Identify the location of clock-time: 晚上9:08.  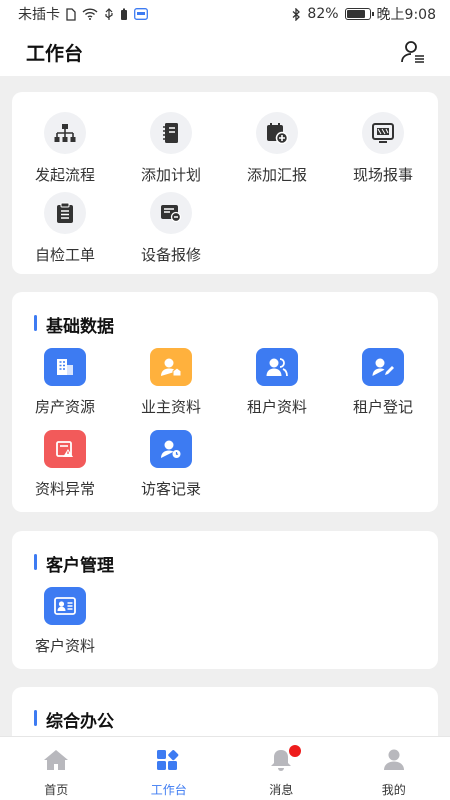
(406, 15).